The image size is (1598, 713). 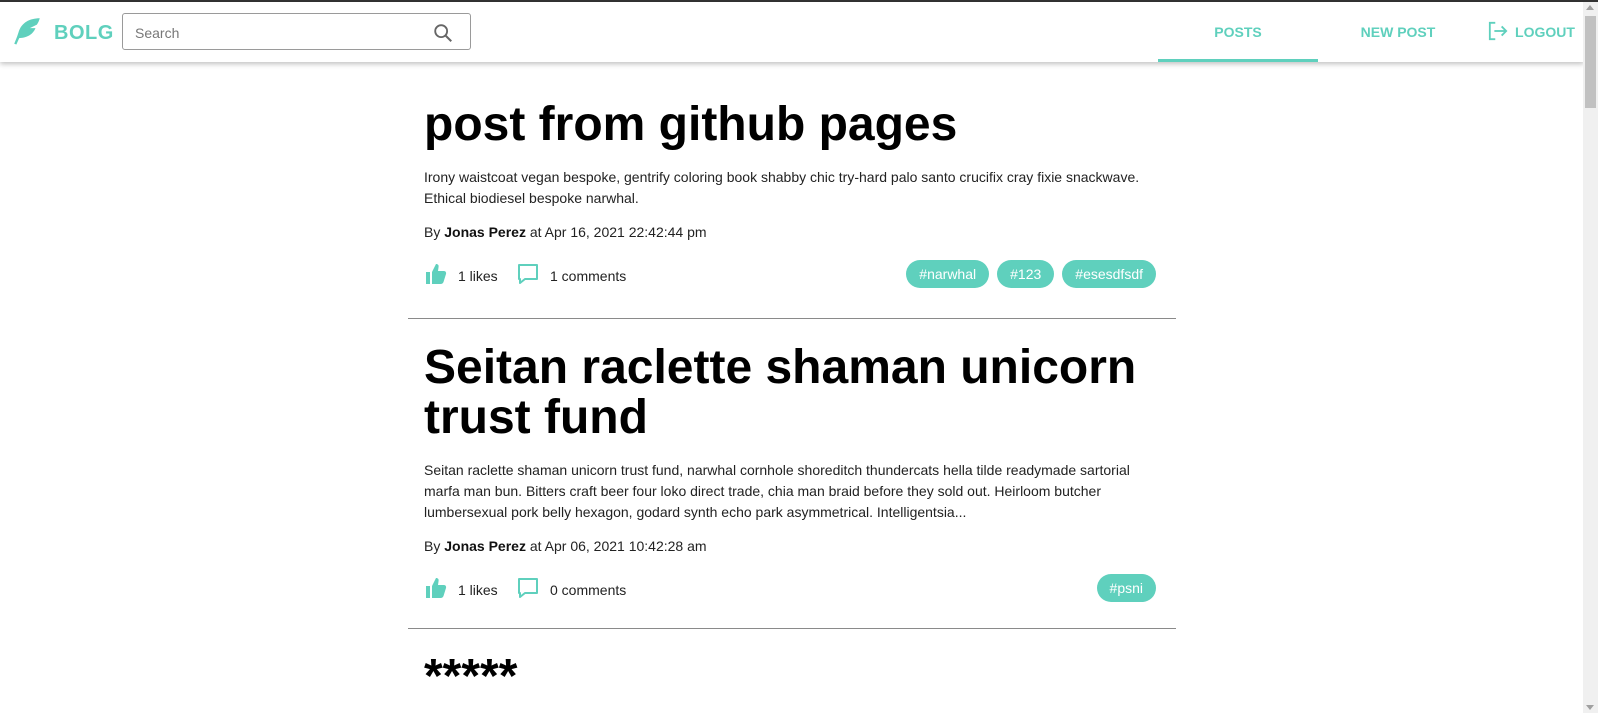 I want to click on post-title: *****, so click(x=792, y=677).